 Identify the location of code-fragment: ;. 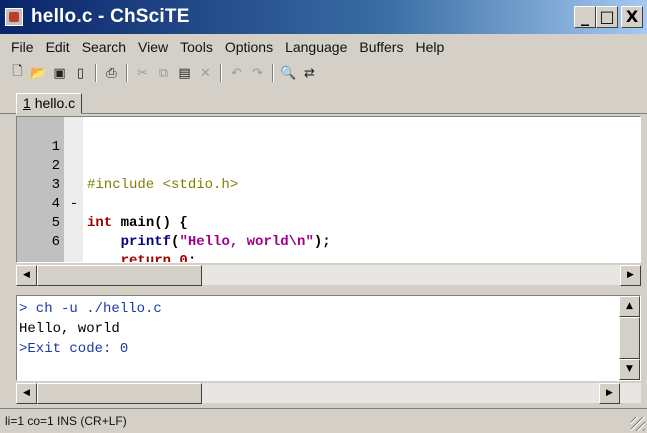
(192, 258).